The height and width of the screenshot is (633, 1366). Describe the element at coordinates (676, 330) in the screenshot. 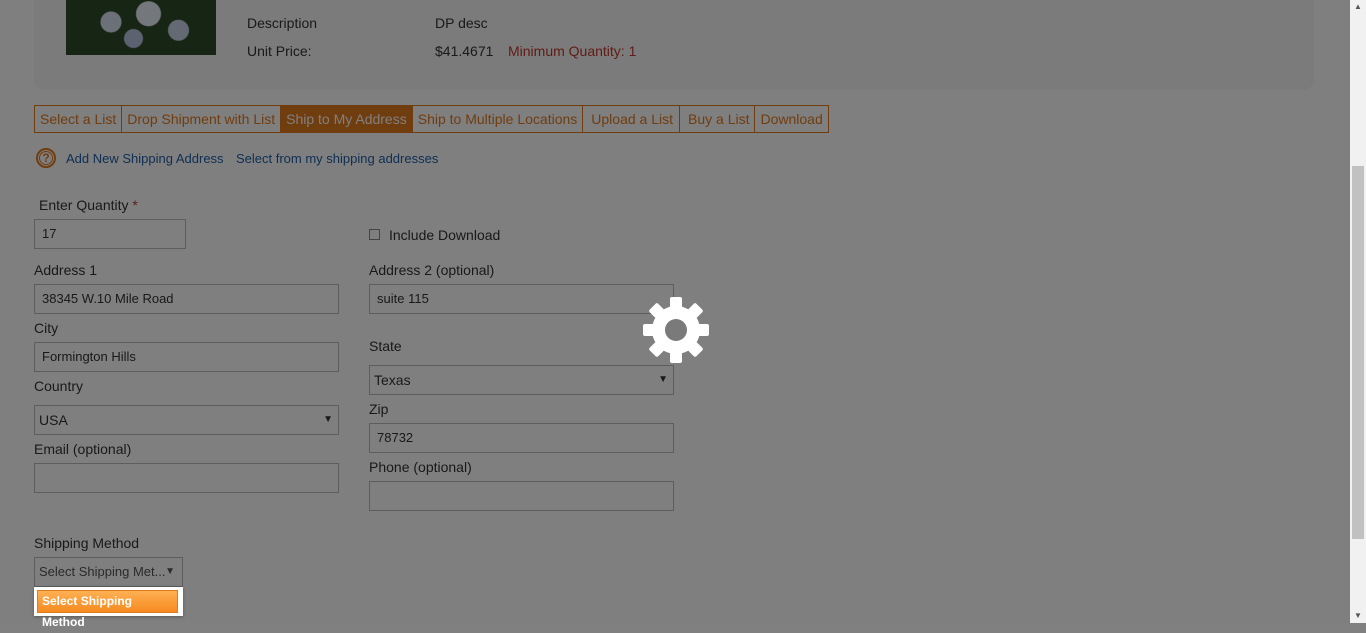

I see `gear-icon` at that location.